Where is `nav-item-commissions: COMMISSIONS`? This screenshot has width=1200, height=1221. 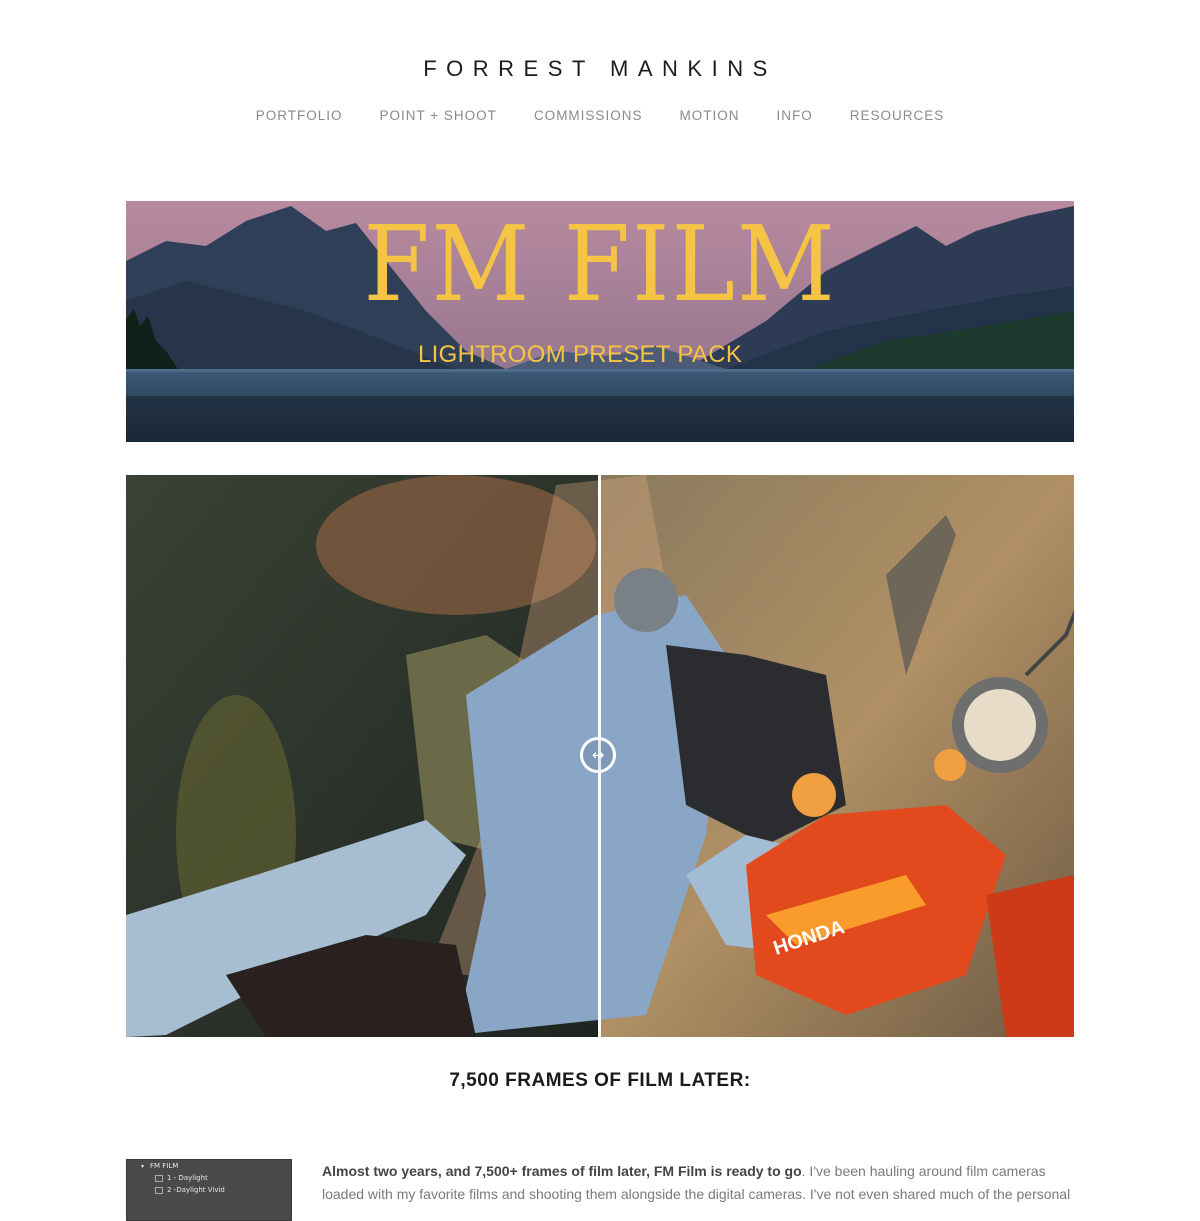
nav-item-commissions: COMMISSIONS is located at coordinates (588, 115).